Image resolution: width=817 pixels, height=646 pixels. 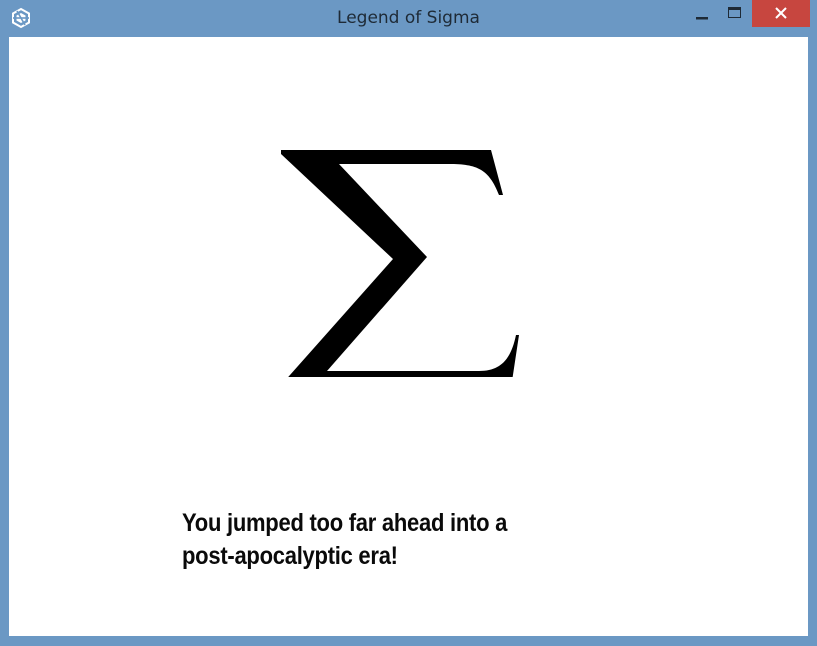 I want to click on message-line-1: You jumped too far ahead into a, so click(x=345, y=523).